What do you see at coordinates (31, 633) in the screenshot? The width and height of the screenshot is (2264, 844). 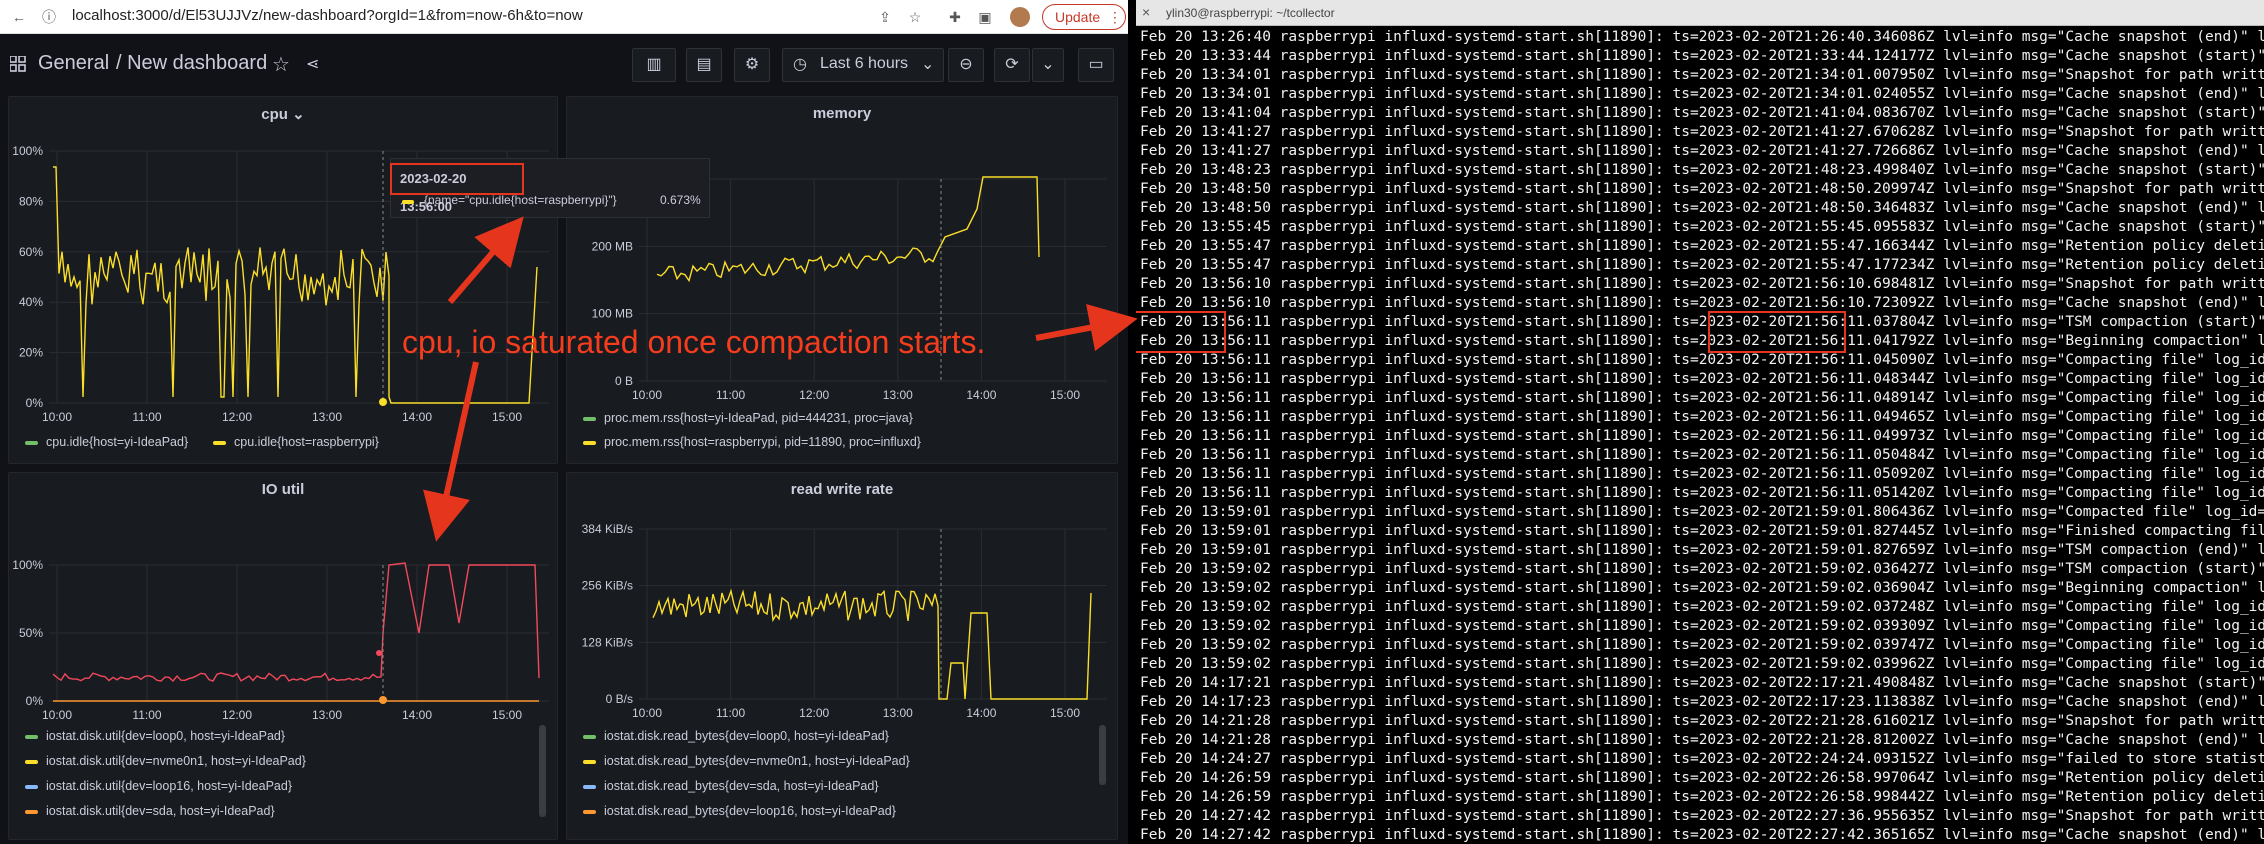 I see `y-tick-label: 50%` at bounding box center [31, 633].